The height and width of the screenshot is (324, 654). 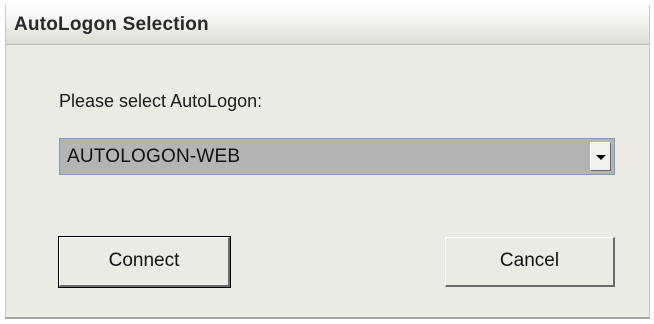 What do you see at coordinates (144, 262) in the screenshot?
I see `connect-button: Connect` at bounding box center [144, 262].